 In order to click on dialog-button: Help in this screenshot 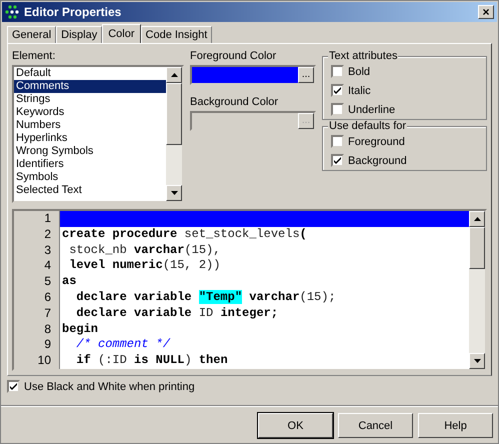, I will do `click(455, 425)`.